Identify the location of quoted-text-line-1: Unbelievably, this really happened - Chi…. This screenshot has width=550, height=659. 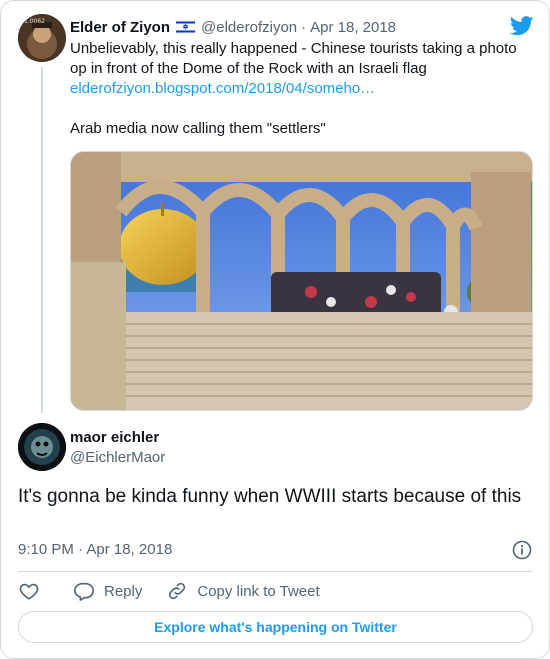
(293, 48).